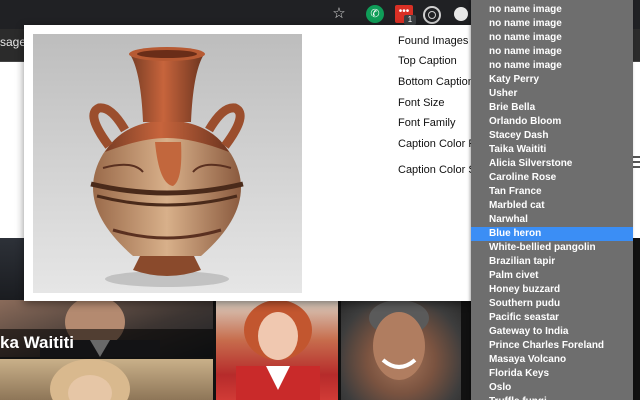  What do you see at coordinates (106, 328) in the screenshot?
I see `grid-photo-captioned: ka Waititi` at bounding box center [106, 328].